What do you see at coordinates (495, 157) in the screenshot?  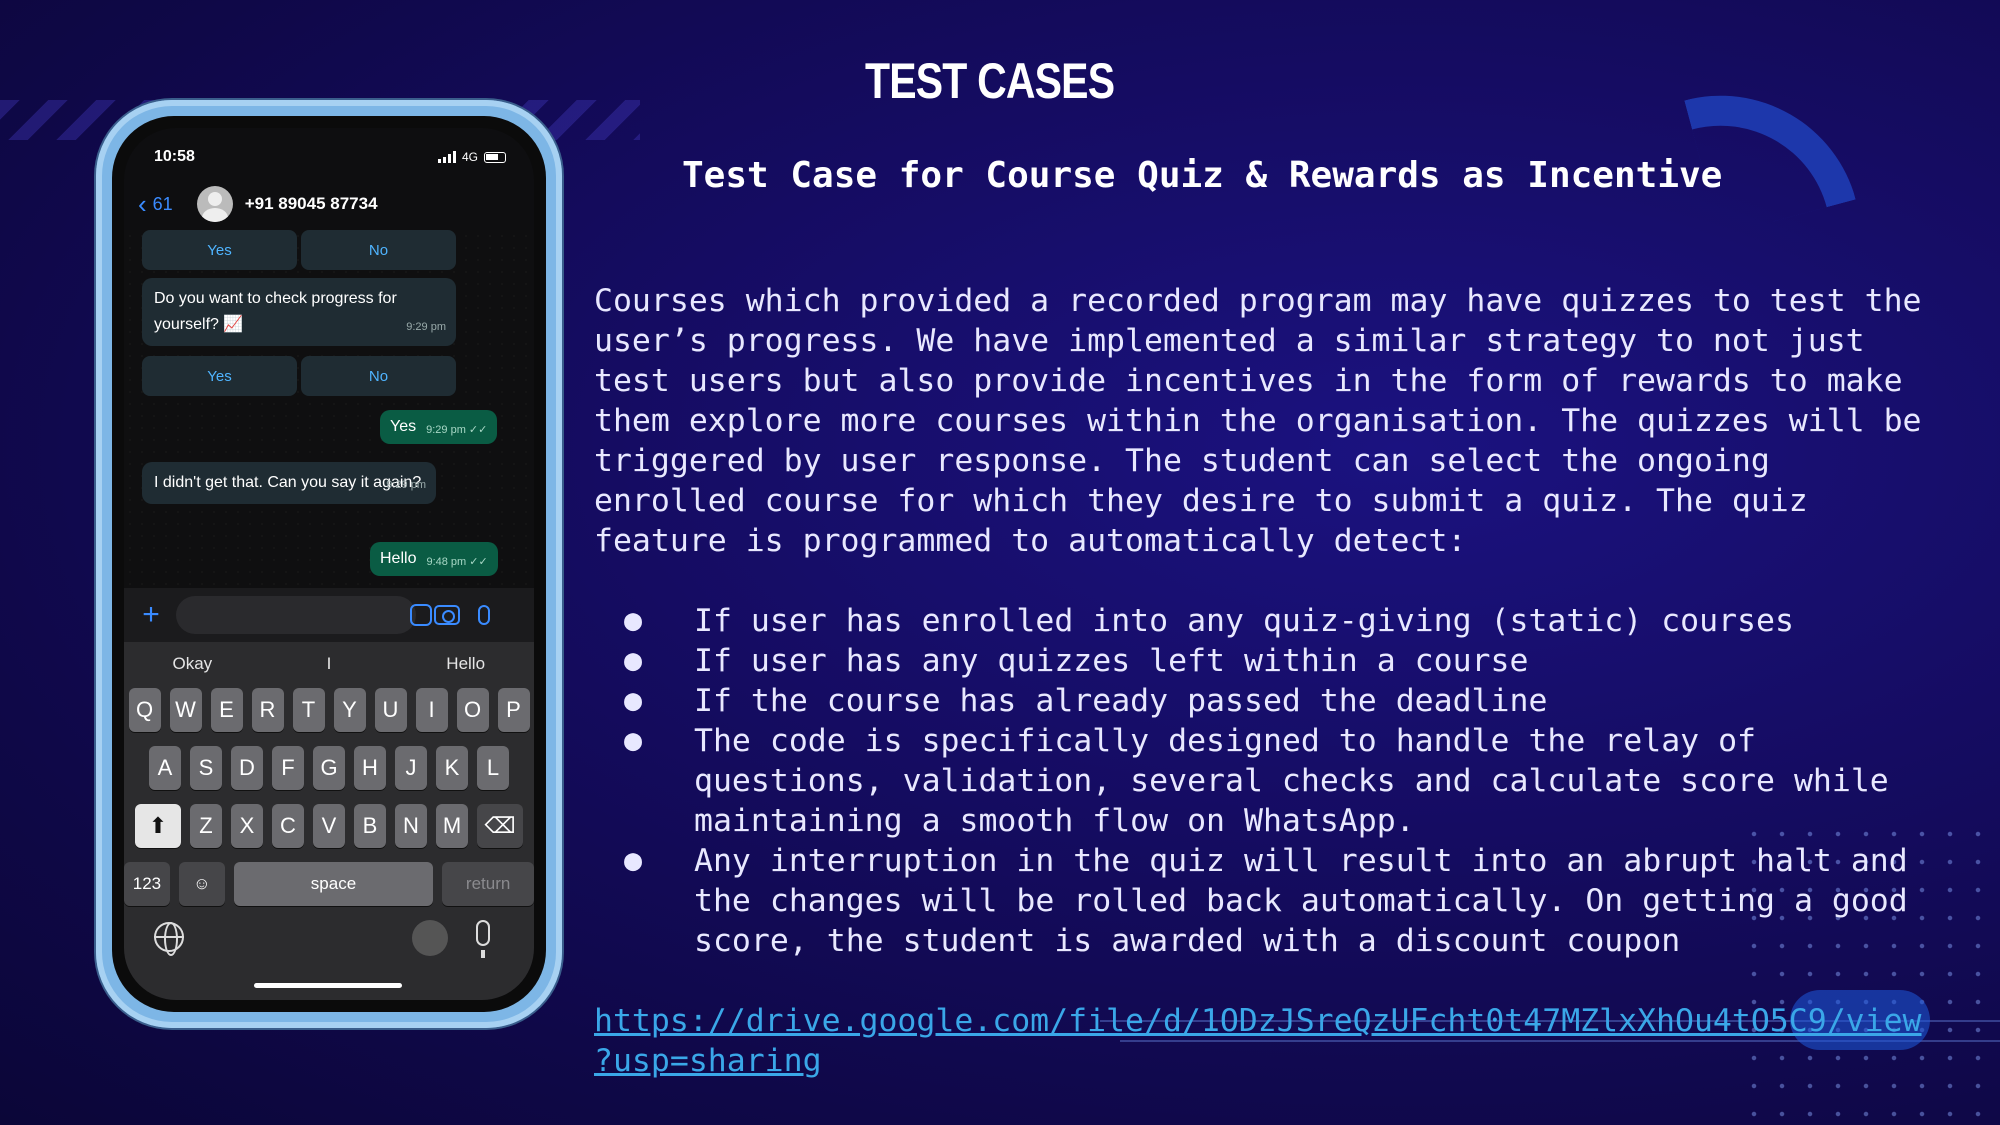 I see `battery-icon` at bounding box center [495, 157].